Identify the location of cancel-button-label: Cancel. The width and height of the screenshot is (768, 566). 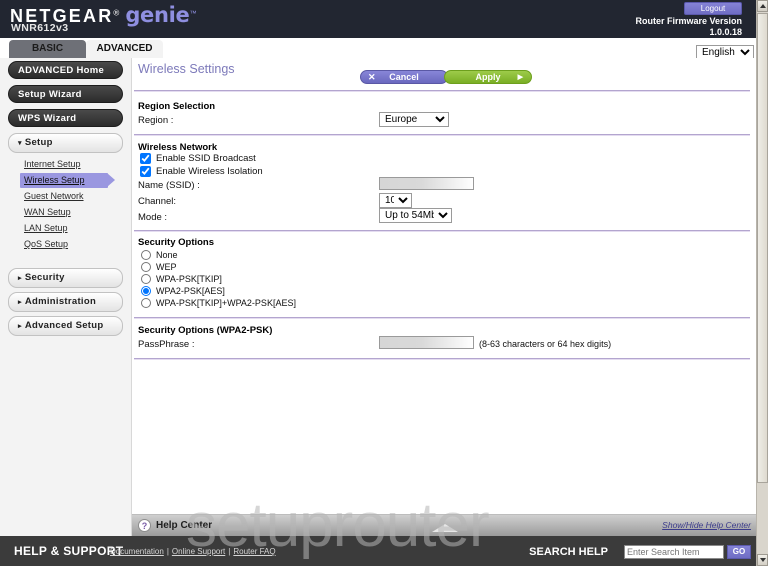
(404, 77).